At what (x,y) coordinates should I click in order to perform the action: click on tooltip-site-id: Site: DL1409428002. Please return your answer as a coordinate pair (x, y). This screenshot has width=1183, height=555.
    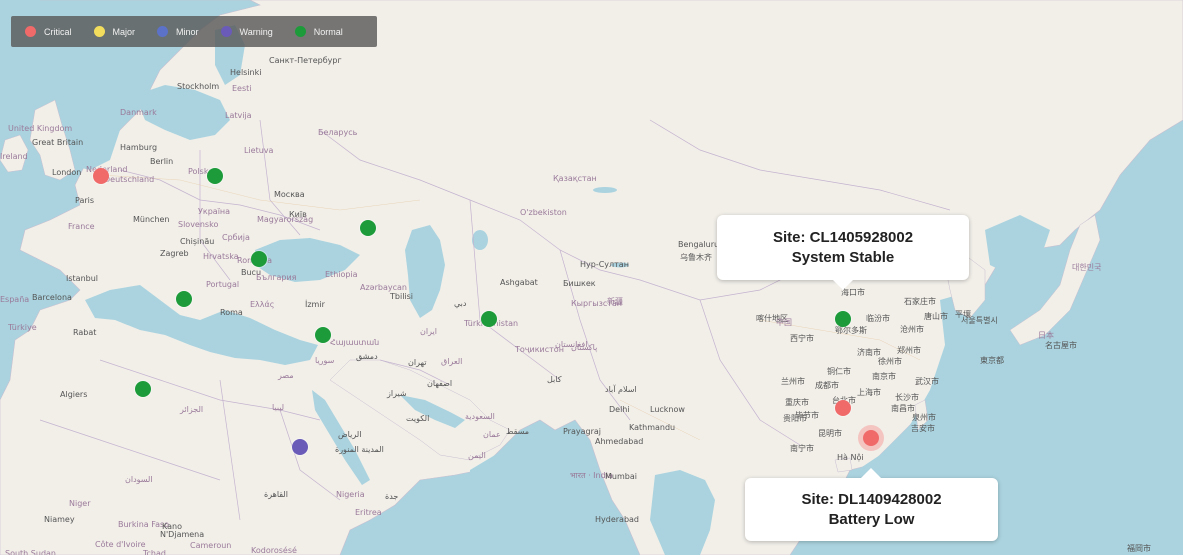
    Looking at the image, I should click on (871, 499).